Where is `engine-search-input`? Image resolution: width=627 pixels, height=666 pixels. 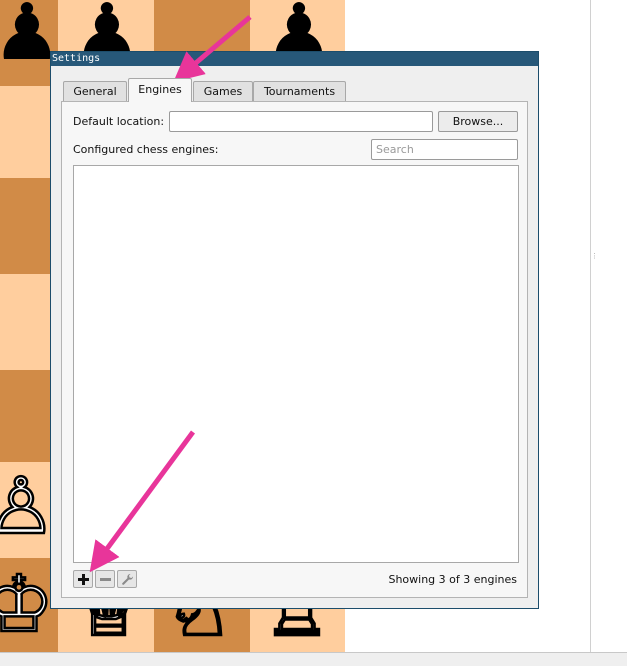 engine-search-input is located at coordinates (444, 149).